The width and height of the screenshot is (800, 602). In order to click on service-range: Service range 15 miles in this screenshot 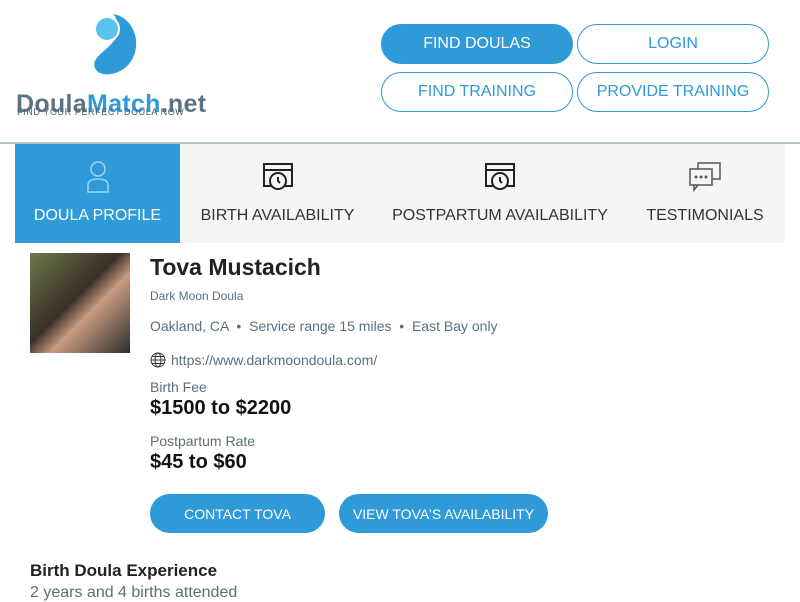, I will do `click(320, 326)`.